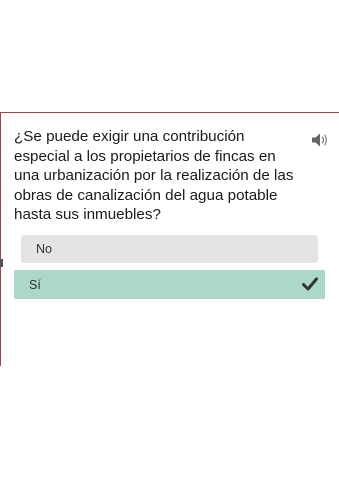  What do you see at coordinates (310, 284) in the screenshot?
I see `checkmark-icon` at bounding box center [310, 284].